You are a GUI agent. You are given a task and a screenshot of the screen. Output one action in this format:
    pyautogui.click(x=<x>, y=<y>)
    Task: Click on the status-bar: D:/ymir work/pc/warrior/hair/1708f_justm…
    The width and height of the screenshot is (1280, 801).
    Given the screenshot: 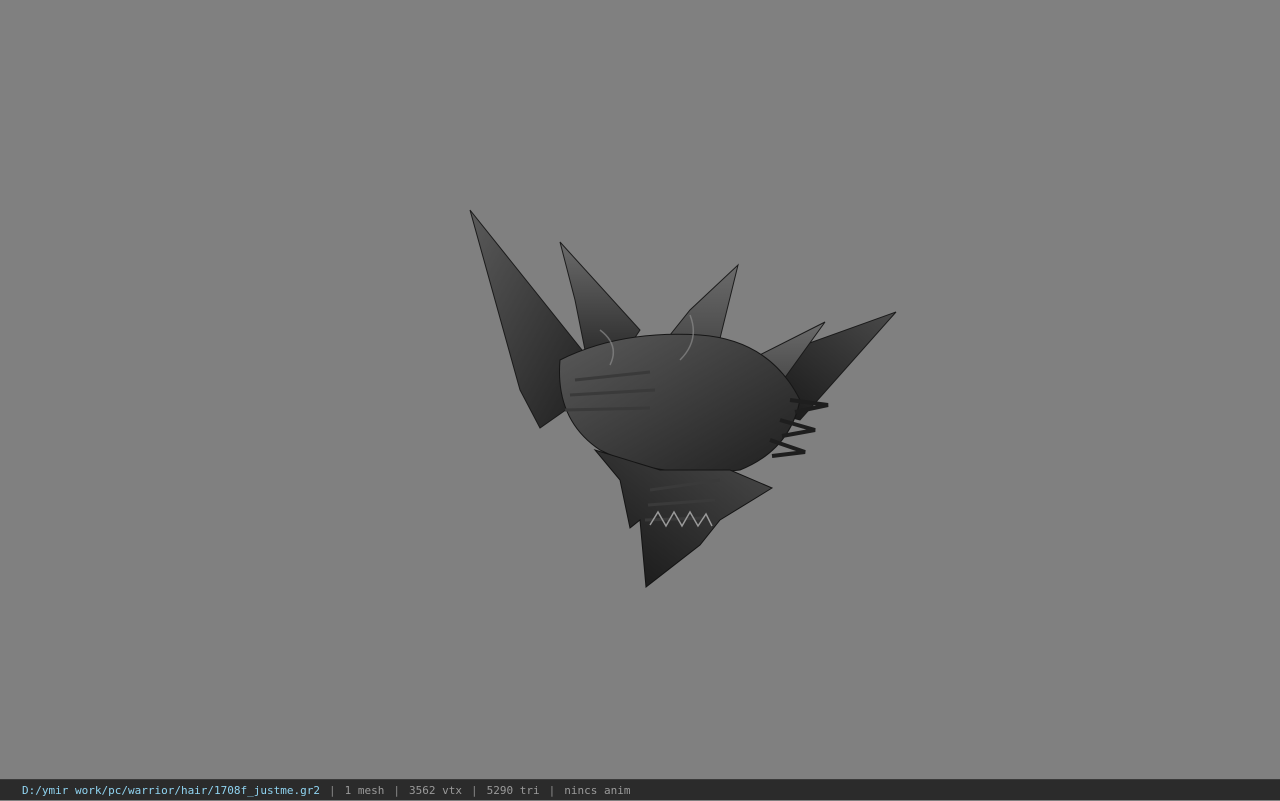 What is the action you would take?
    pyautogui.click(x=640, y=789)
    